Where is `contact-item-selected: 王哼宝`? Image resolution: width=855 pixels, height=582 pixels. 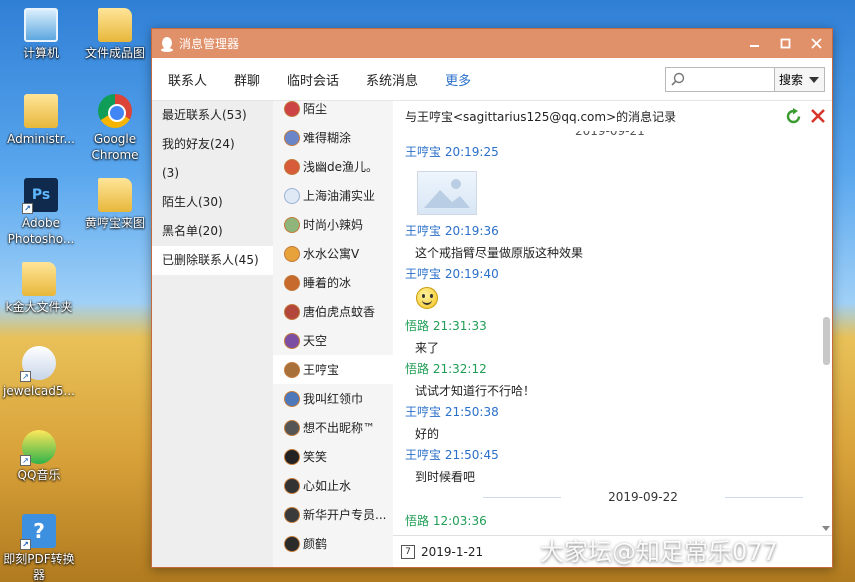 contact-item-selected: 王哼宝 is located at coordinates (333, 369).